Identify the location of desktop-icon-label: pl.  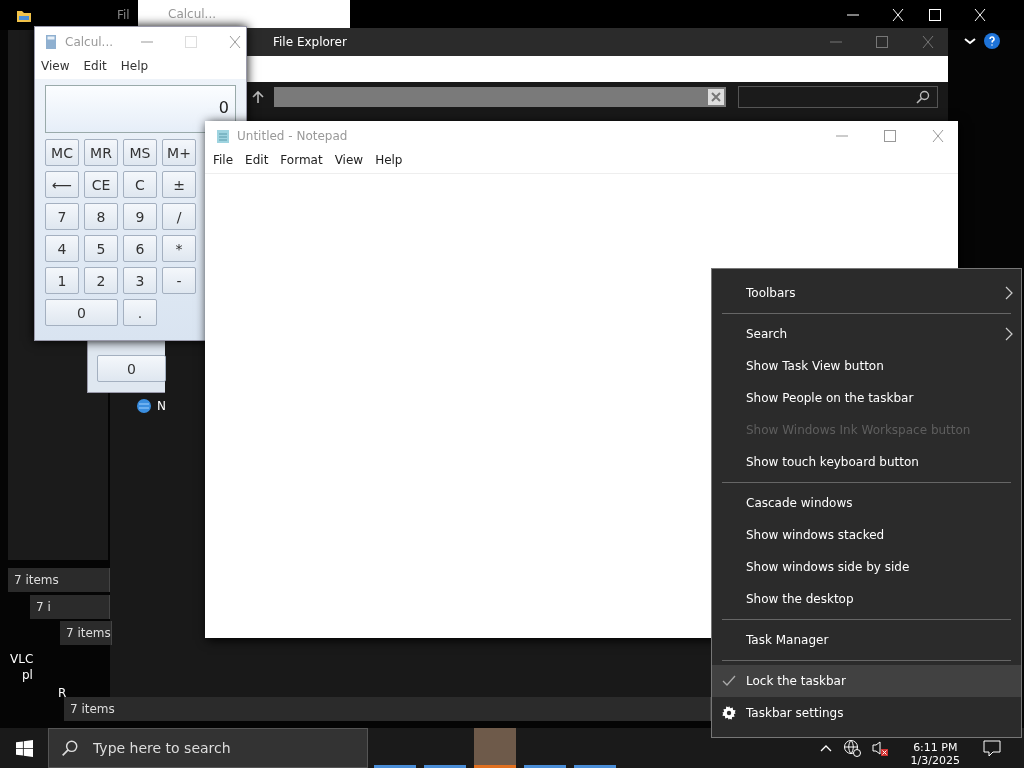
(27, 675).